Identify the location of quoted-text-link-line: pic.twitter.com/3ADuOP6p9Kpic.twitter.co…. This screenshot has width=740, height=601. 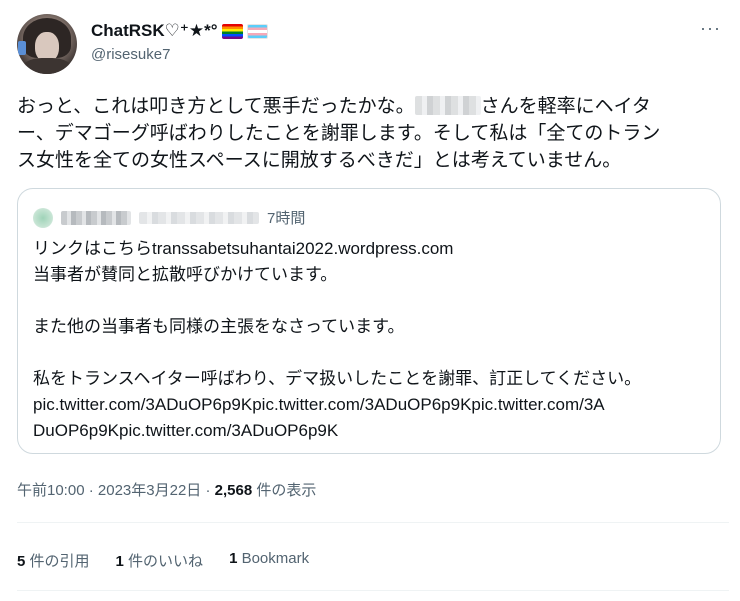
(319, 404).